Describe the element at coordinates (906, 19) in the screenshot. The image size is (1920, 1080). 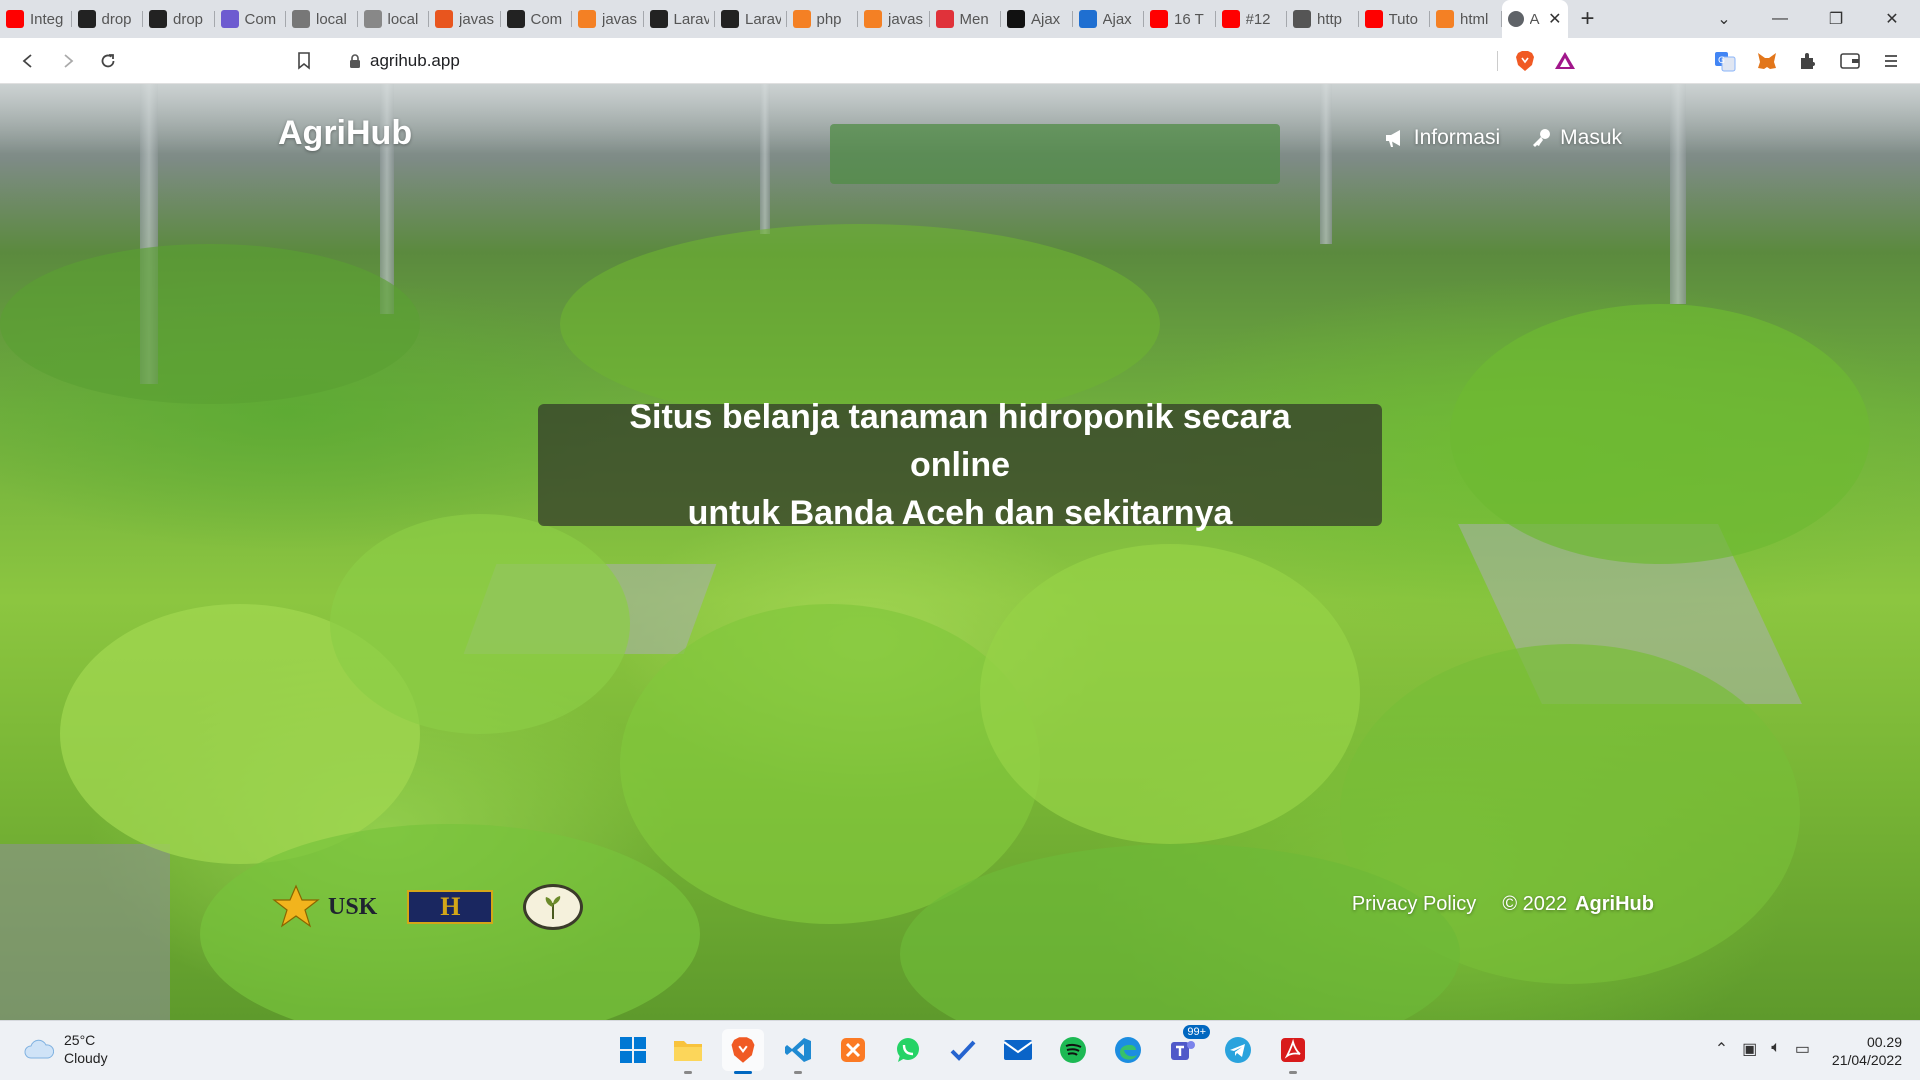
I see `tab-title: javas` at that location.